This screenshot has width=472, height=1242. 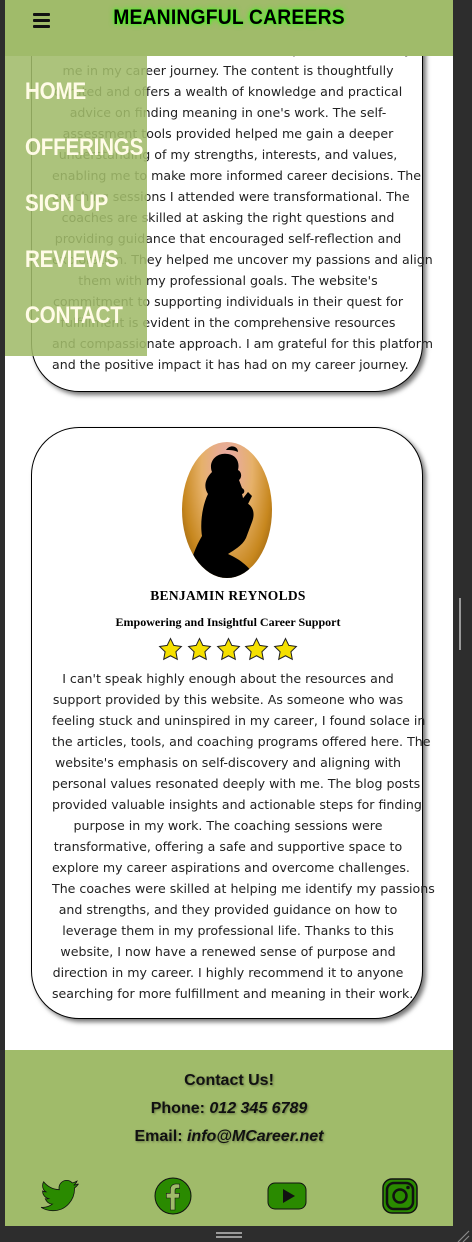 What do you see at coordinates (400, 1196) in the screenshot?
I see `instagram-icon` at bounding box center [400, 1196].